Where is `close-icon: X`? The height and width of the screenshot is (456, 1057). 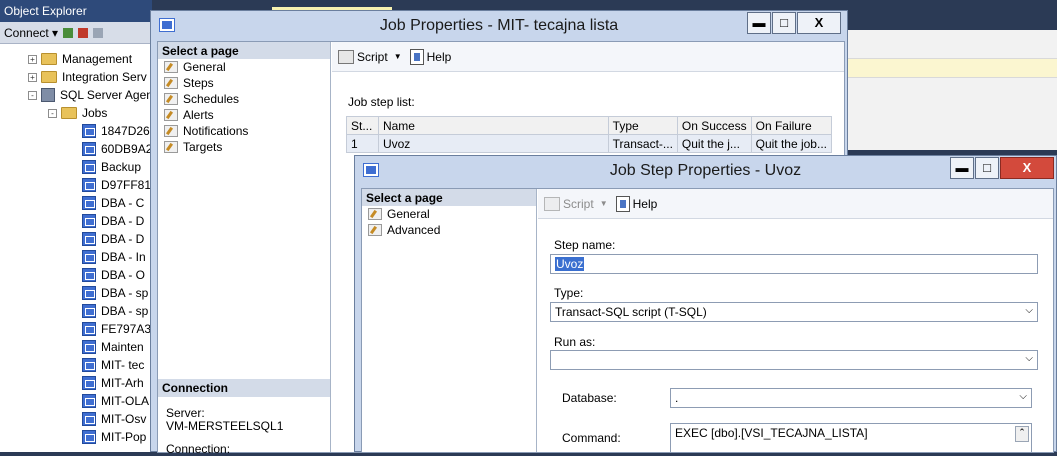
close-icon: X is located at coordinates (1027, 167).